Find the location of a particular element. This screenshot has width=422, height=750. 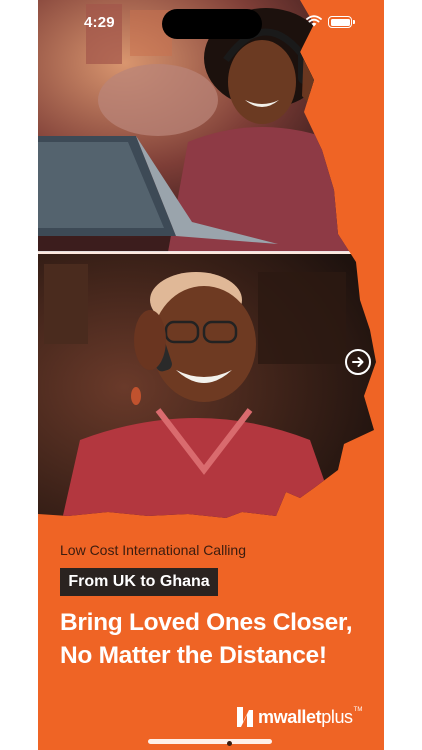

battery-icon is located at coordinates (341, 22).